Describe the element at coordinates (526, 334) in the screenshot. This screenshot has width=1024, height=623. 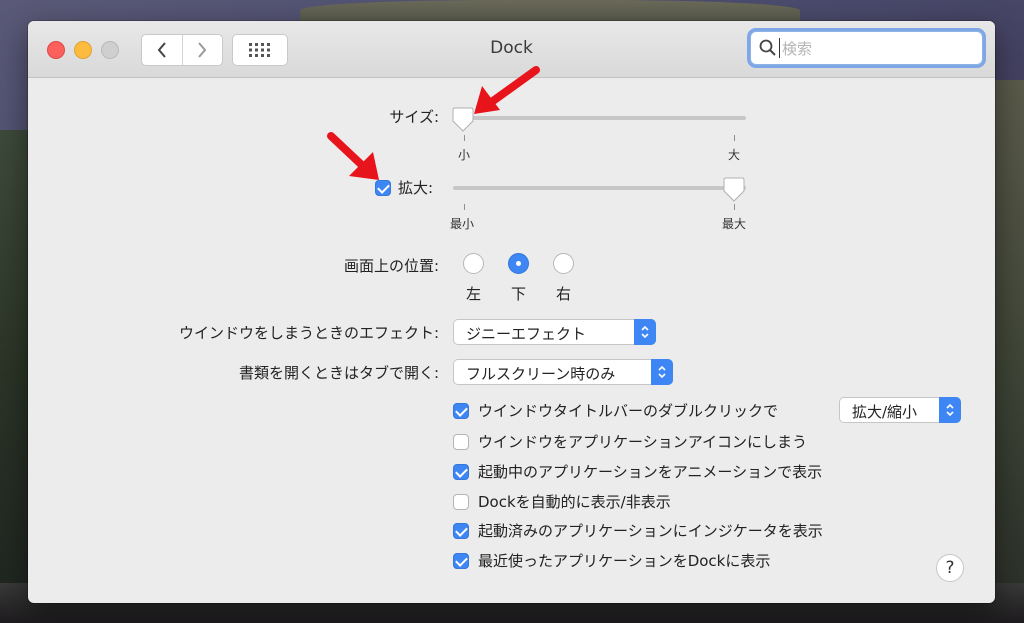
I see `minimize-effect-value: ジニーエフェクト` at that location.